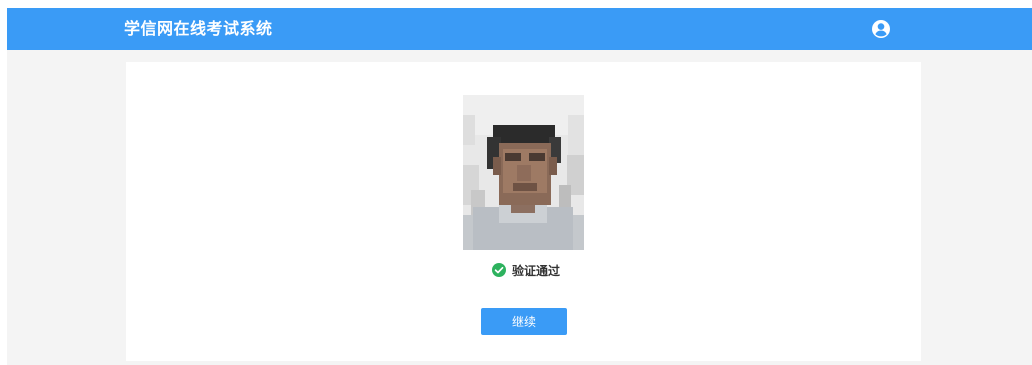  I want to click on top-nav-bar: 学信网在线考试系统, so click(519, 29).